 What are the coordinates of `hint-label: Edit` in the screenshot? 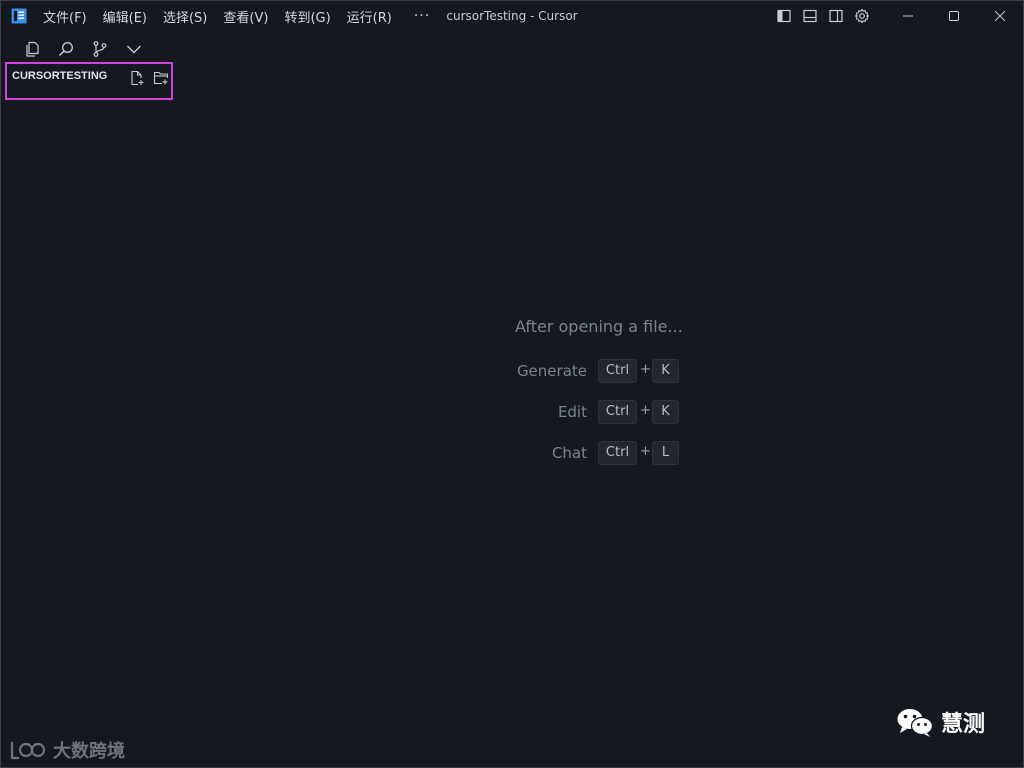 It's located at (572, 412).